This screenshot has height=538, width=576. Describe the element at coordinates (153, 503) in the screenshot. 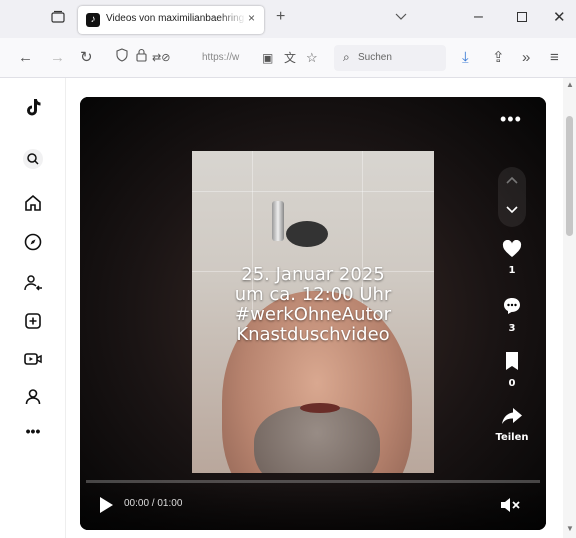

I see `time-display: 00:00 / 01:00` at that location.